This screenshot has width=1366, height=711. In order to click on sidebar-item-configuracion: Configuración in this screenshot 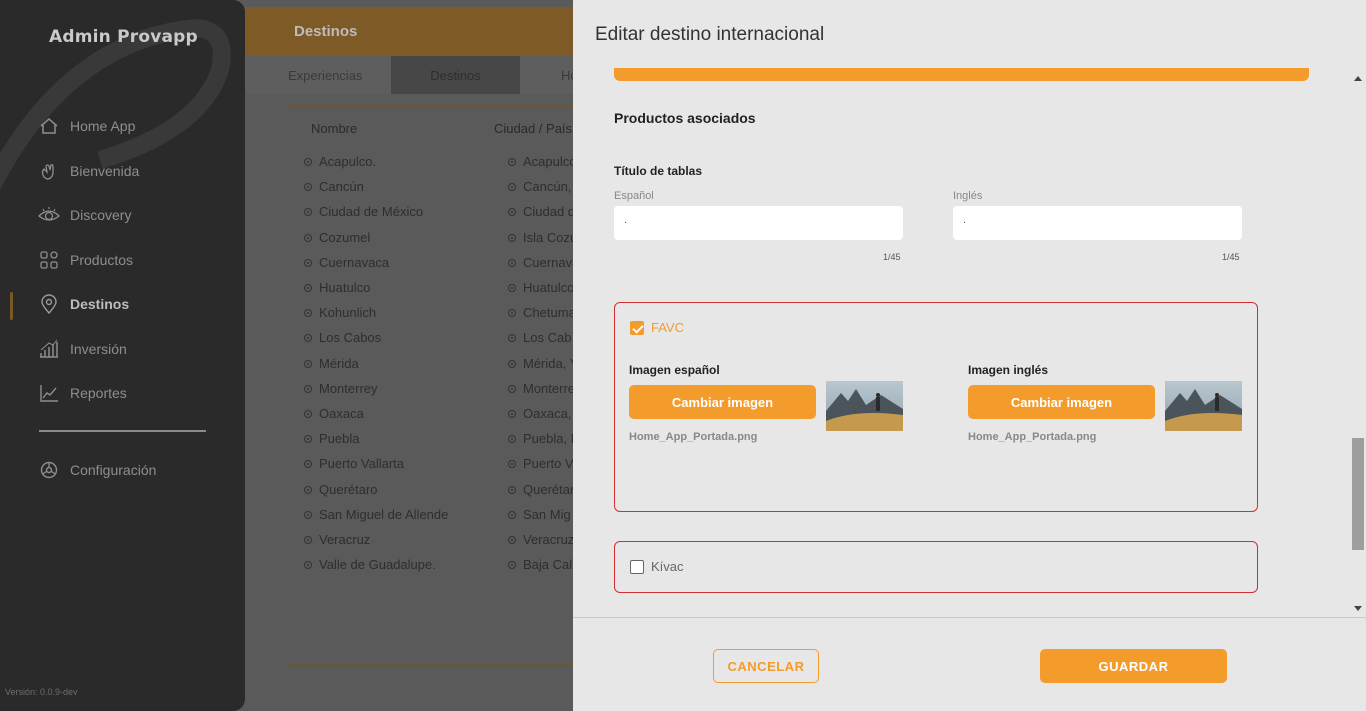, I will do `click(97, 470)`.